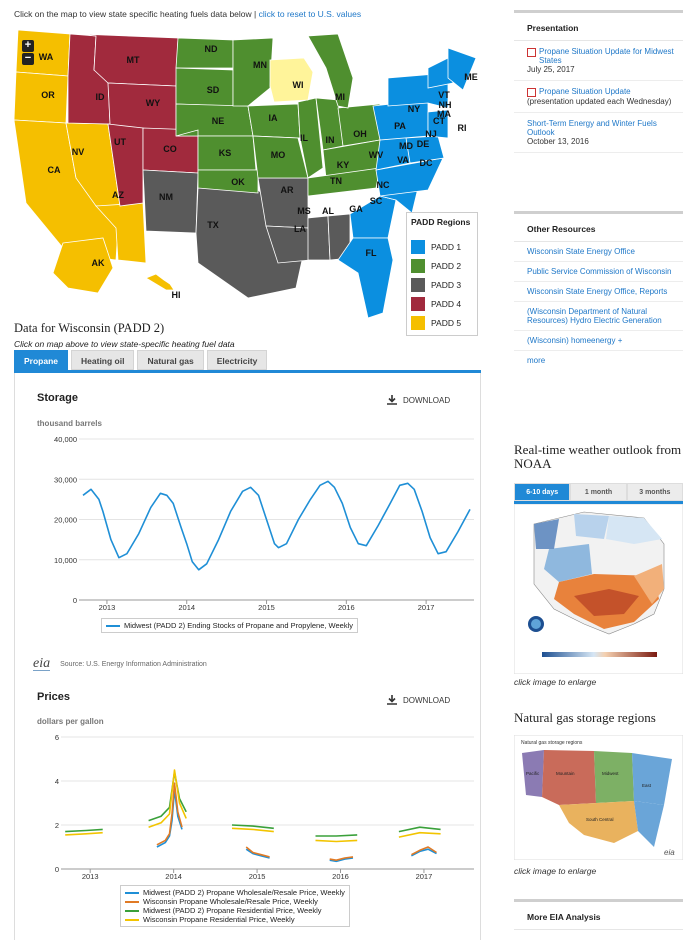  What do you see at coordinates (418, 322) in the screenshot?
I see `legend-swatch` at bounding box center [418, 322].